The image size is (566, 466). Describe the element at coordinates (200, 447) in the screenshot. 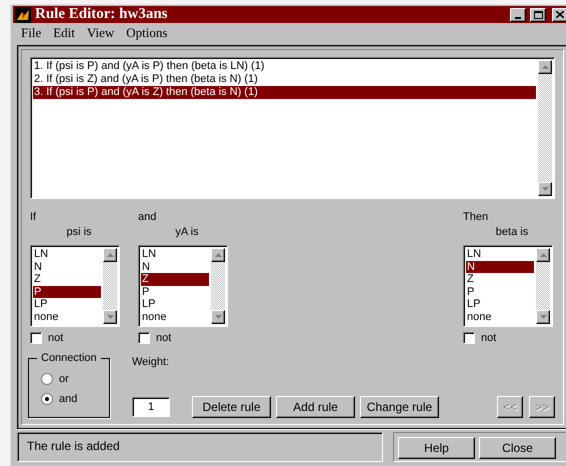

I see `status-message: The rule is added` at that location.